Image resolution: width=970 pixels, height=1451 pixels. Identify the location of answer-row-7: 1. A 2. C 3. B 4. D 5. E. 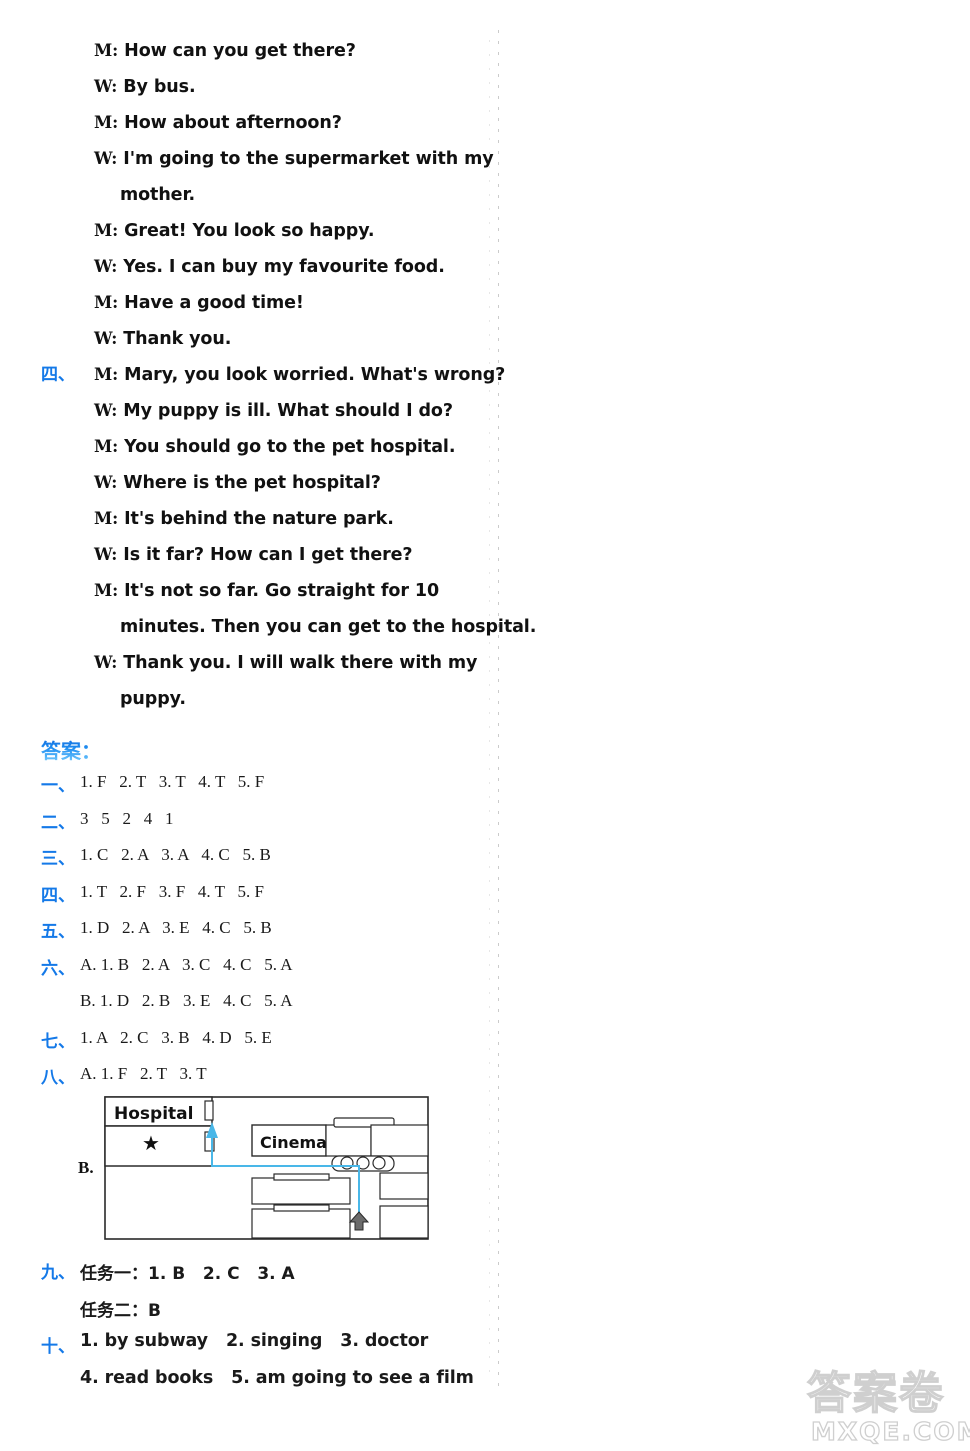
(176, 1037).